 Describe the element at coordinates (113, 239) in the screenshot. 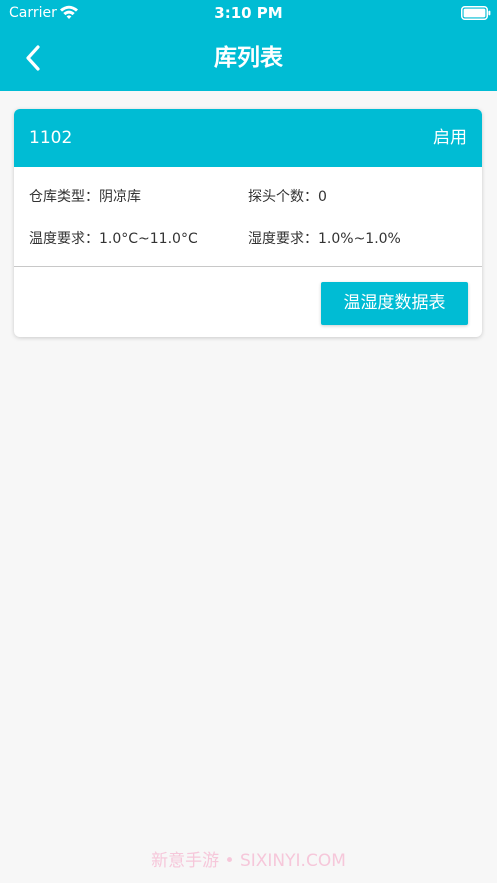

I see `temperature-requirement: 温度要求：1.0°C~11.0°C` at that location.